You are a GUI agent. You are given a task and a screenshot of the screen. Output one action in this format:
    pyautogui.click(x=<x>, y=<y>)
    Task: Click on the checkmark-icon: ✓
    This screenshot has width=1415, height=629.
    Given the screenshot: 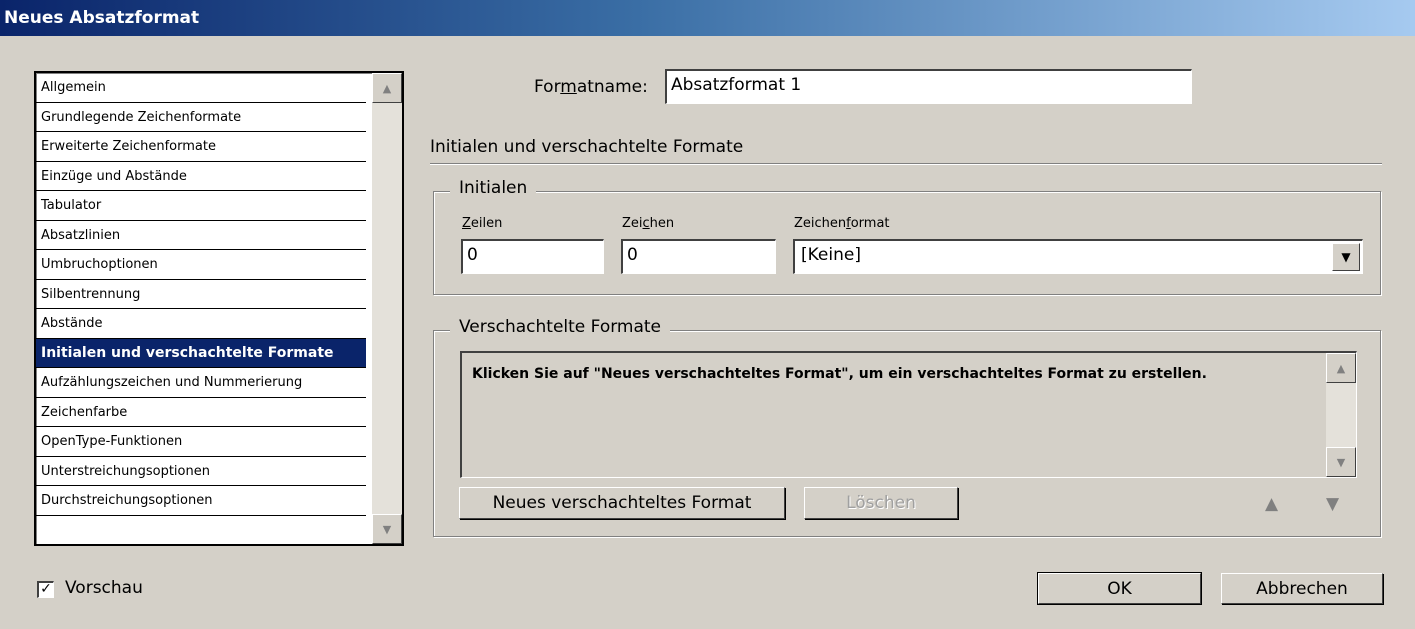 What is the action you would take?
    pyautogui.click(x=46, y=589)
    